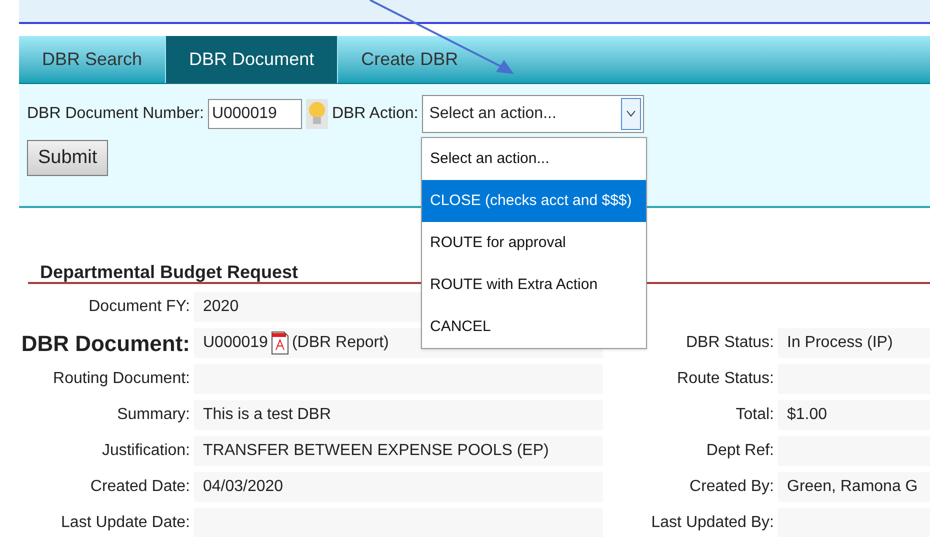  I want to click on field-label: Last Updated By:, so click(712, 523).